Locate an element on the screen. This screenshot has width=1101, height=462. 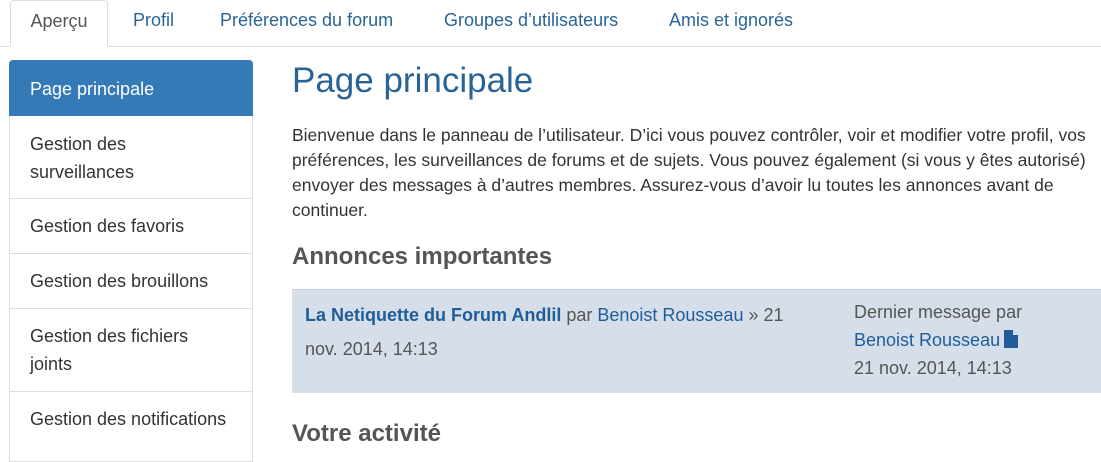
tab-preferences-forum: Préférences du forum is located at coordinates (306, 23).